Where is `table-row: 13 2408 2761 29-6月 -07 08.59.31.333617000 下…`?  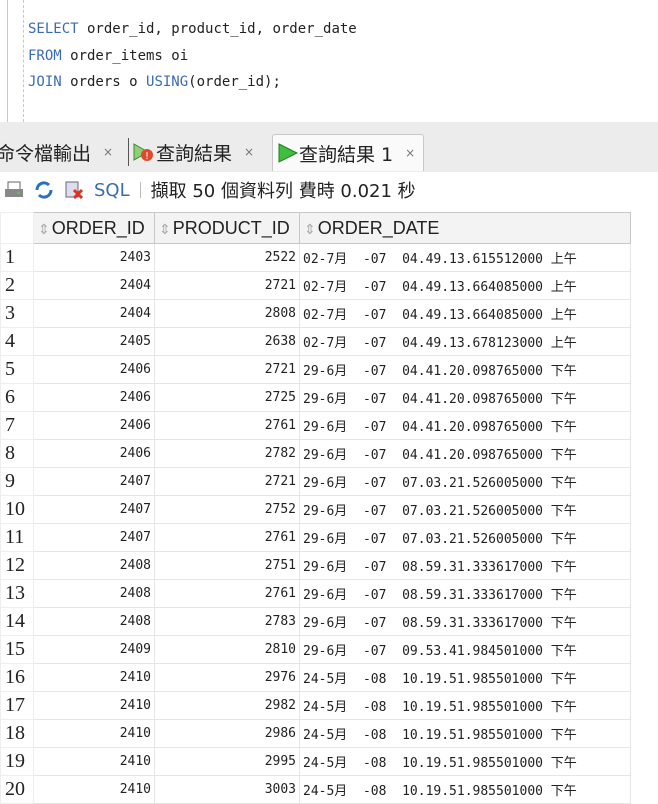 table-row: 13 2408 2761 29-6月 -07 08.59.31.333617000 下… is located at coordinates (315, 593).